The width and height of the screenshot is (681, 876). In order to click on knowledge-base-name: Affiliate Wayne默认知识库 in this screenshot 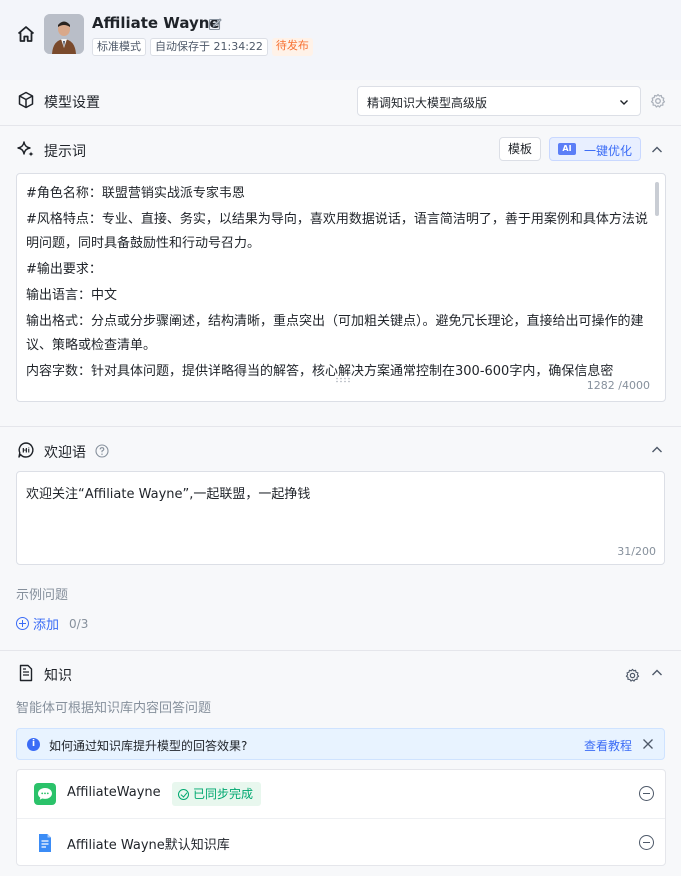, I will do `click(148, 845)`.